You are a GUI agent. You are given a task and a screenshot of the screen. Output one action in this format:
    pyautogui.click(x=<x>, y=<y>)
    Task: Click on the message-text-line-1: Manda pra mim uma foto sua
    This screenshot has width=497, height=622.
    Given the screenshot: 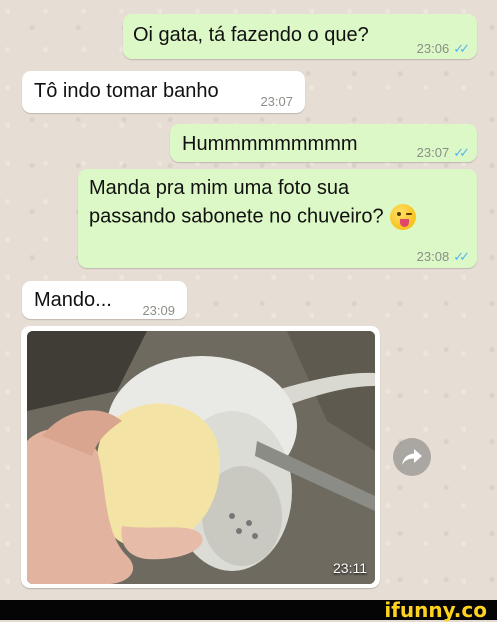 What is the action you would take?
    pyautogui.click(x=219, y=188)
    